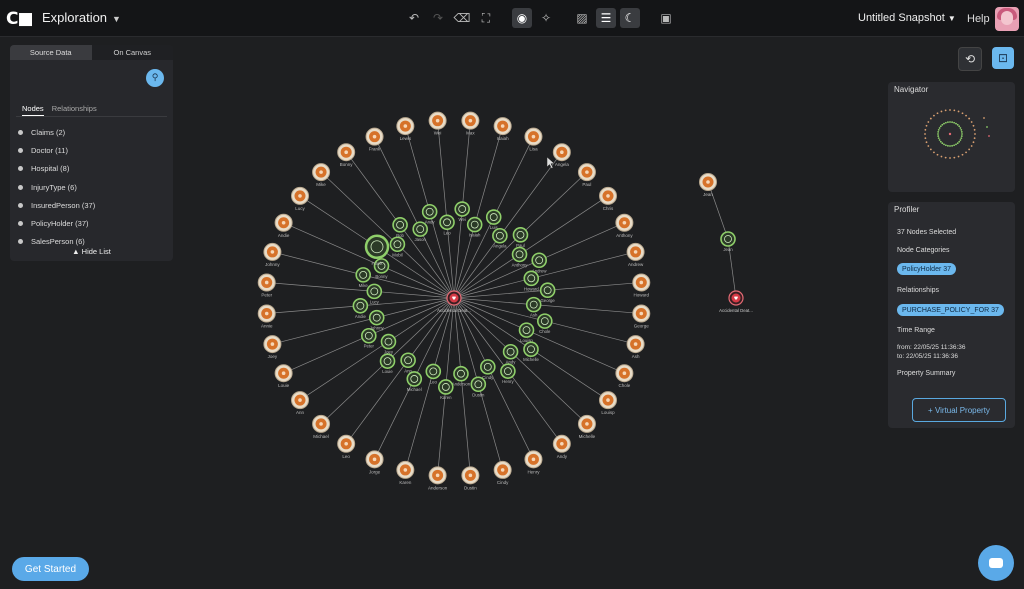 The image size is (1024, 589). Describe the element at coordinates (360, 308) in the screenshot. I see `insured-person-node: Andie` at that location.